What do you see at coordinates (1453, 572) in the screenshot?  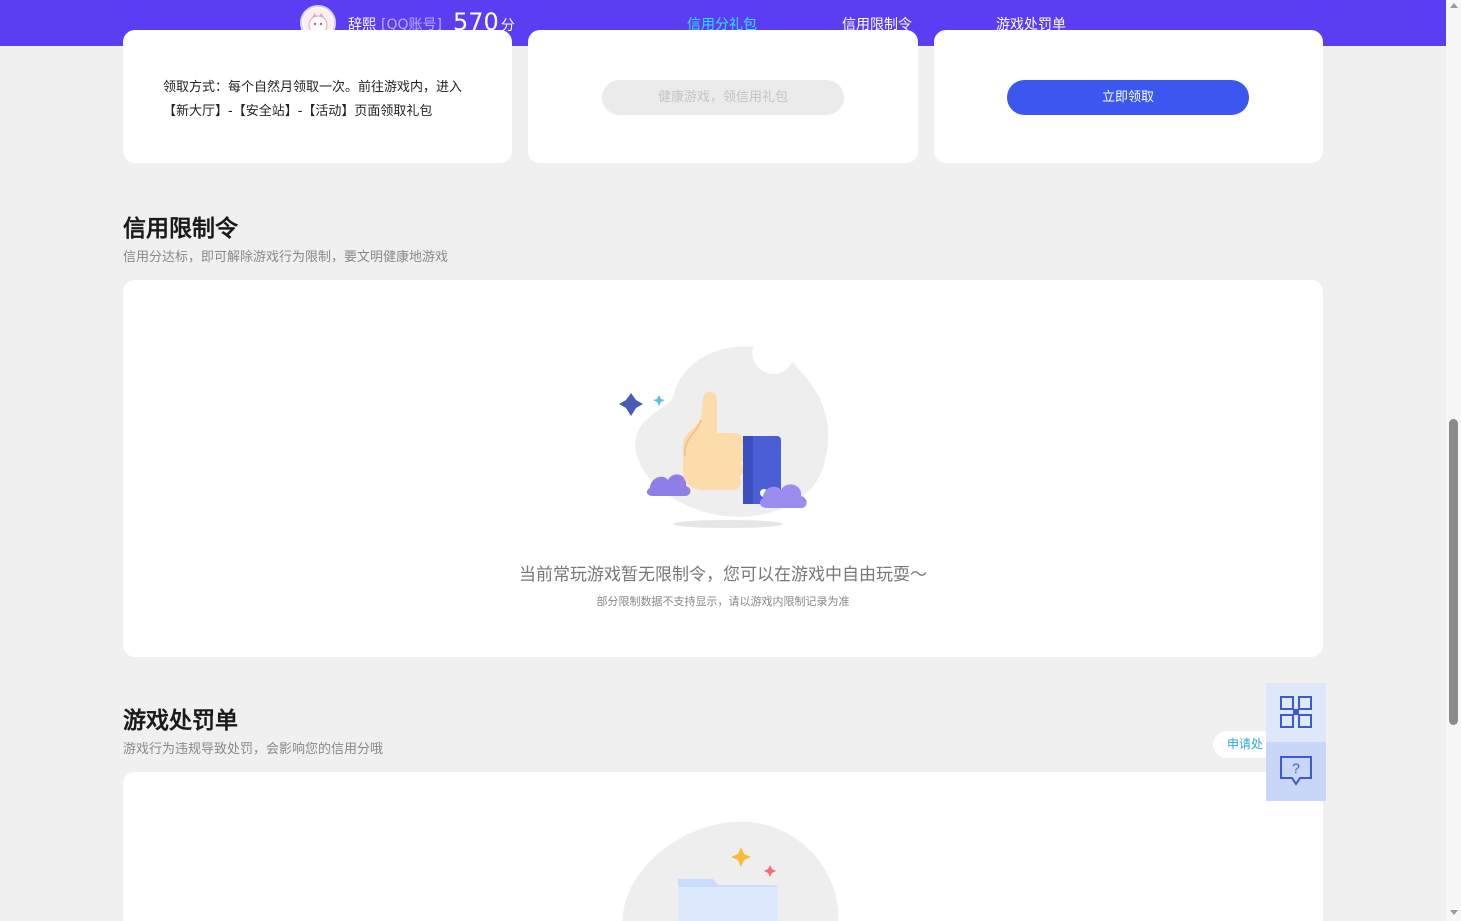 I see `scrollbar-thumb` at bounding box center [1453, 572].